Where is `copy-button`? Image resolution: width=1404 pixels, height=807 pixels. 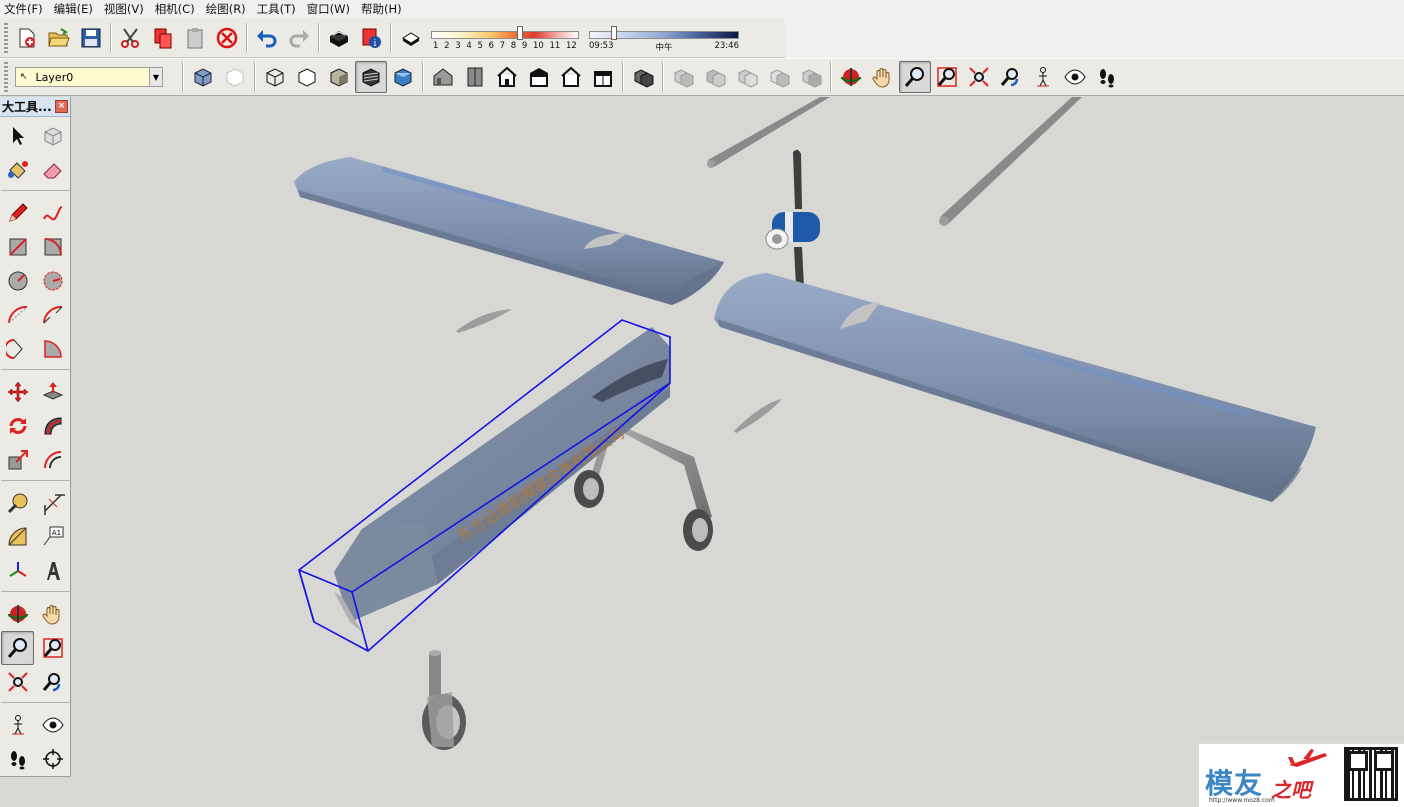
copy-button is located at coordinates (163, 38).